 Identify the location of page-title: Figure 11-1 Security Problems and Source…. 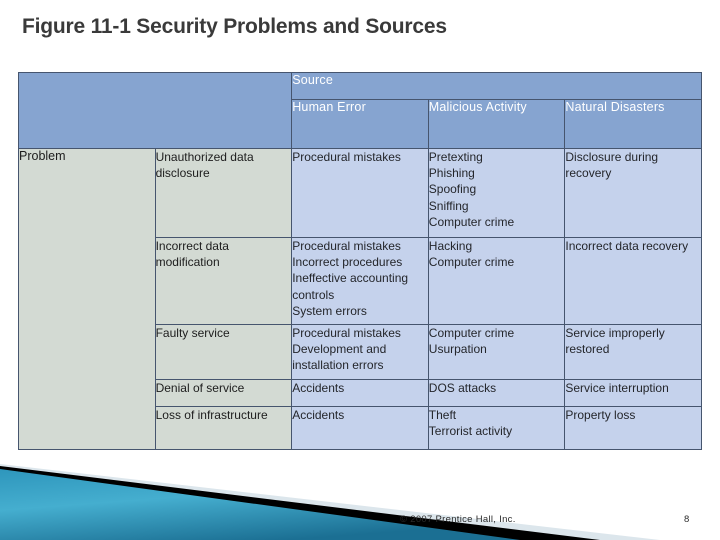
(234, 26).